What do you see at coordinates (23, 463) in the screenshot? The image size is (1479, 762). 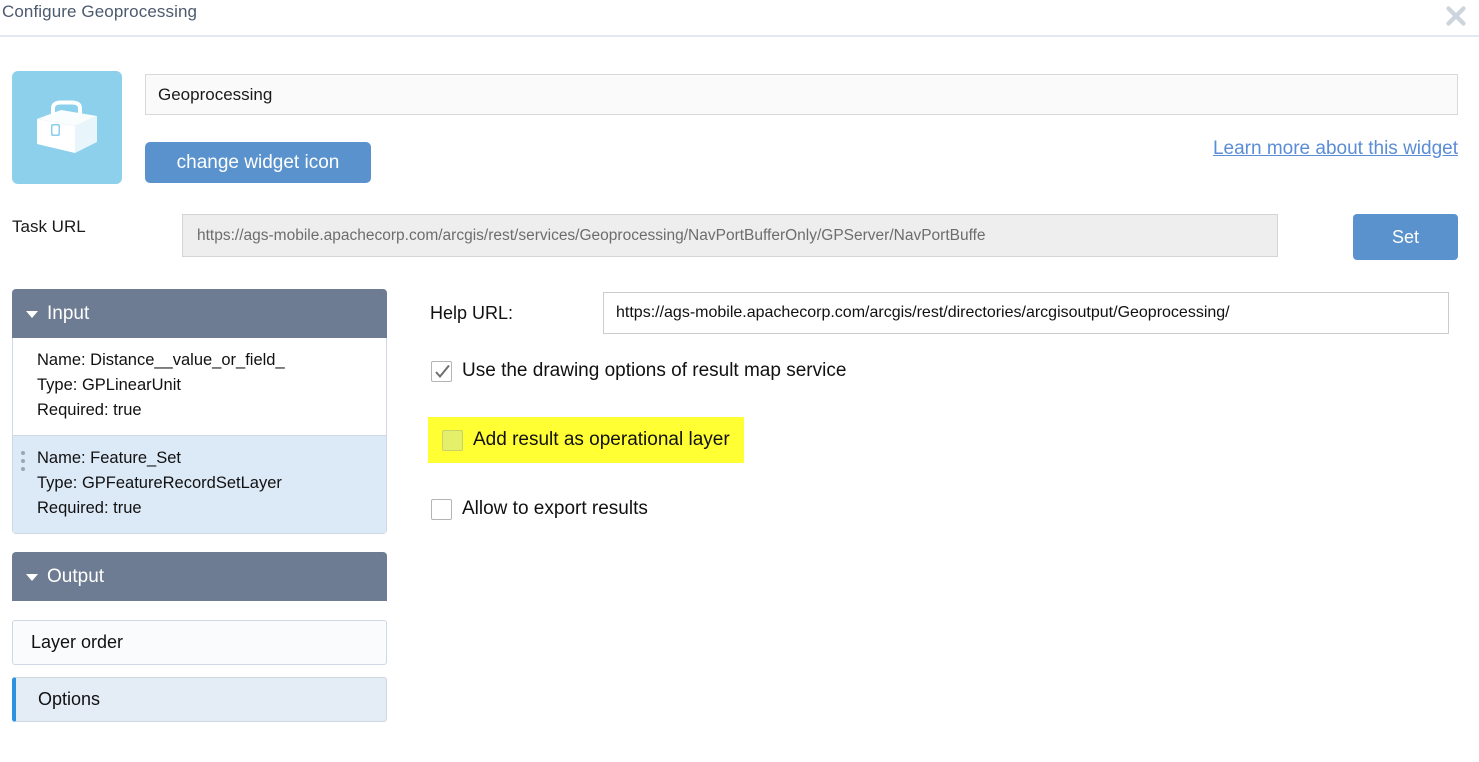 I see `drag-handle-icon` at bounding box center [23, 463].